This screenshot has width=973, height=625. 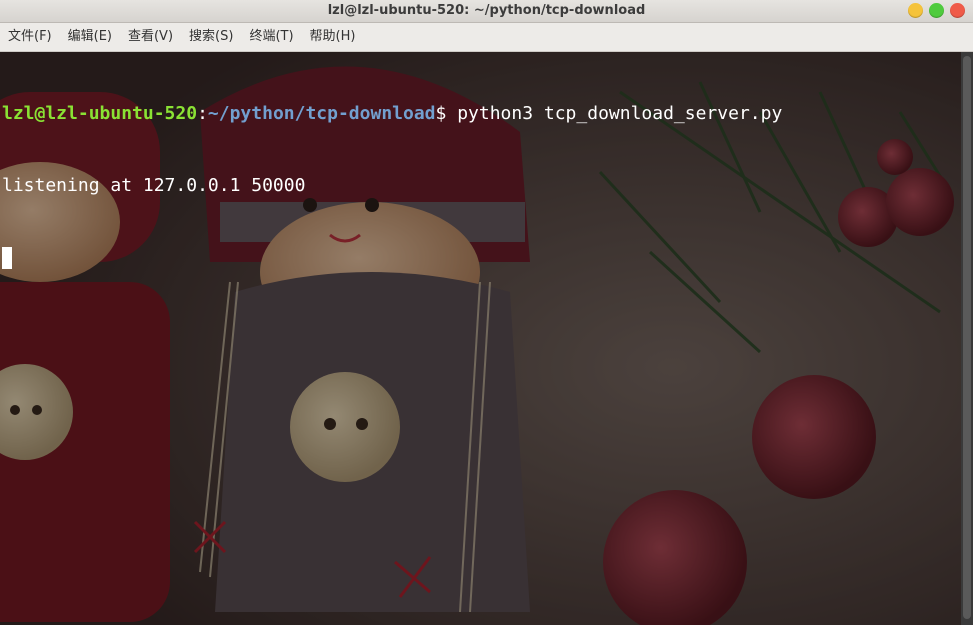 I want to click on menu-bar: 文件(F) 编辑(E) 查看(V) 搜索(S) 终端(T) 帮助(H), so click(x=486, y=37).